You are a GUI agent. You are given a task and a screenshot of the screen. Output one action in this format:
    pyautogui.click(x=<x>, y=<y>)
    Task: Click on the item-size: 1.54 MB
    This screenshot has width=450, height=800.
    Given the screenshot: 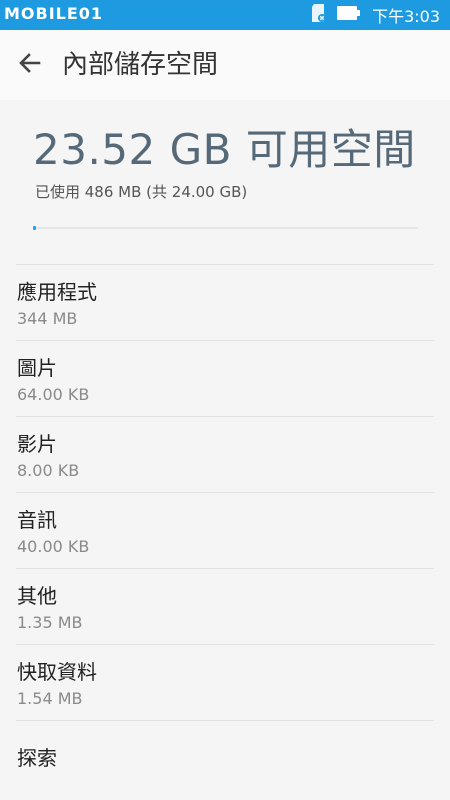 What is the action you would take?
    pyautogui.click(x=50, y=698)
    